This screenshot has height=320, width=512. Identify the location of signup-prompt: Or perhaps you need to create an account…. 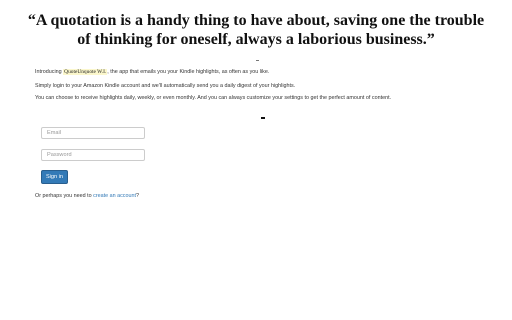
(87, 196).